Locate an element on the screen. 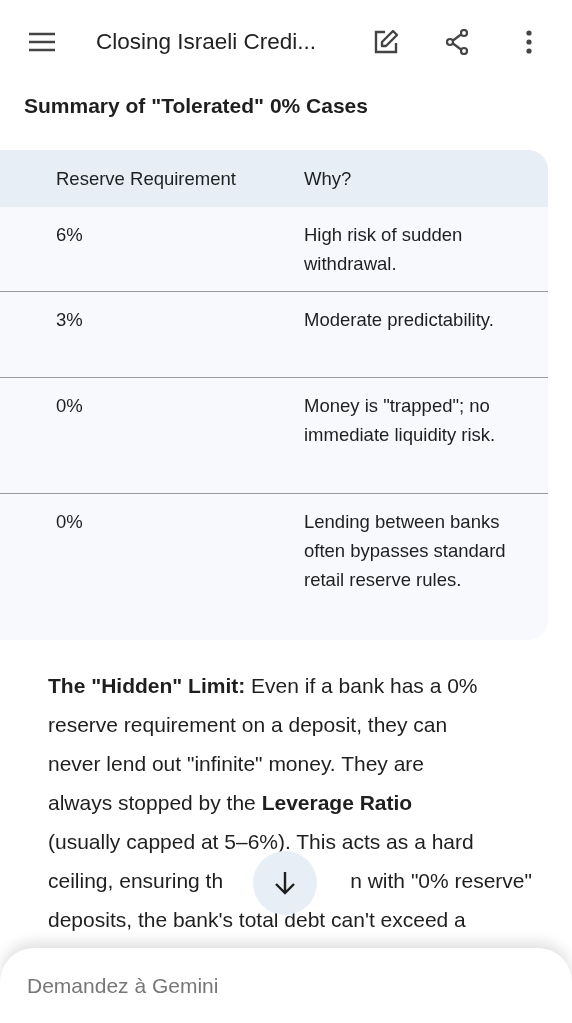 This screenshot has width=572, height=1023. column-header: Why? is located at coordinates (328, 178).